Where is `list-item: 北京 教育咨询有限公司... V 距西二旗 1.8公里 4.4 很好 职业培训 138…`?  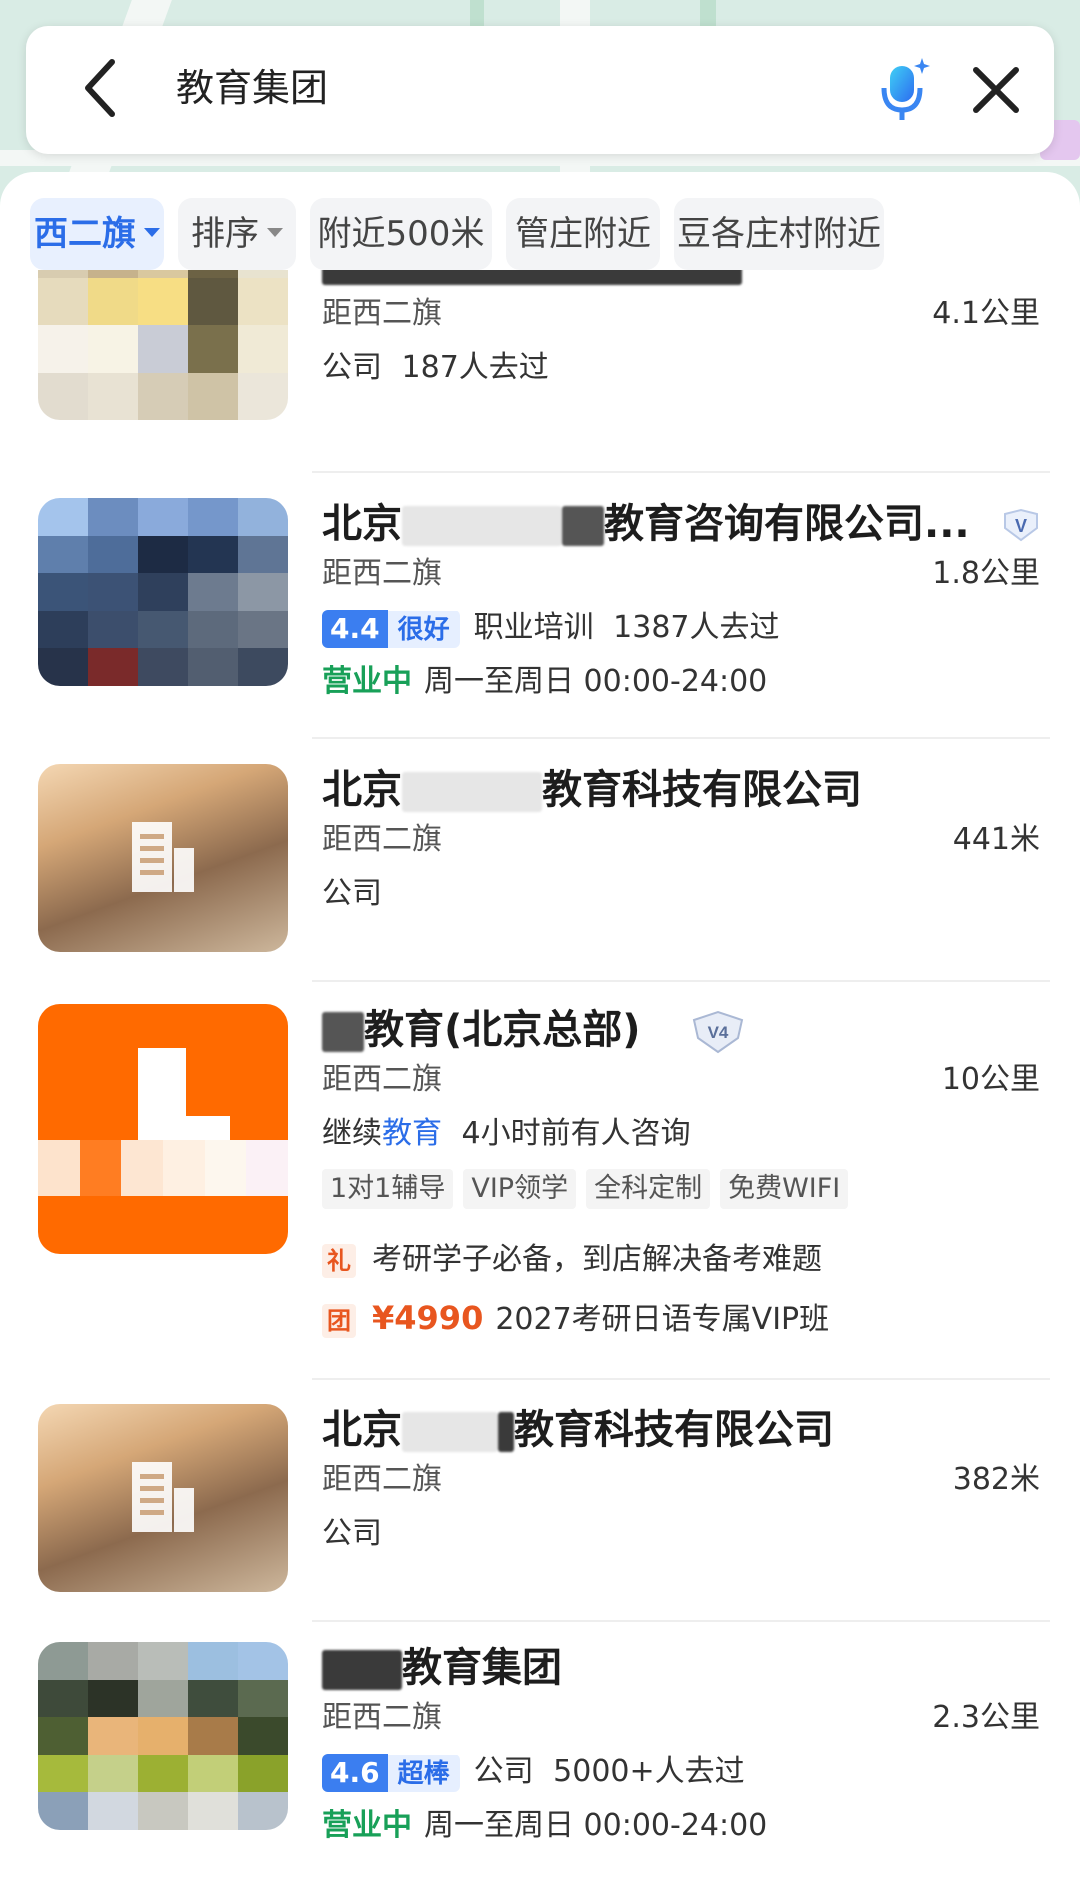 list-item: 北京 教育咨询有限公司... V 距西二旗 1.8公里 4.4 很好 职业培训 138… is located at coordinates (540, 613).